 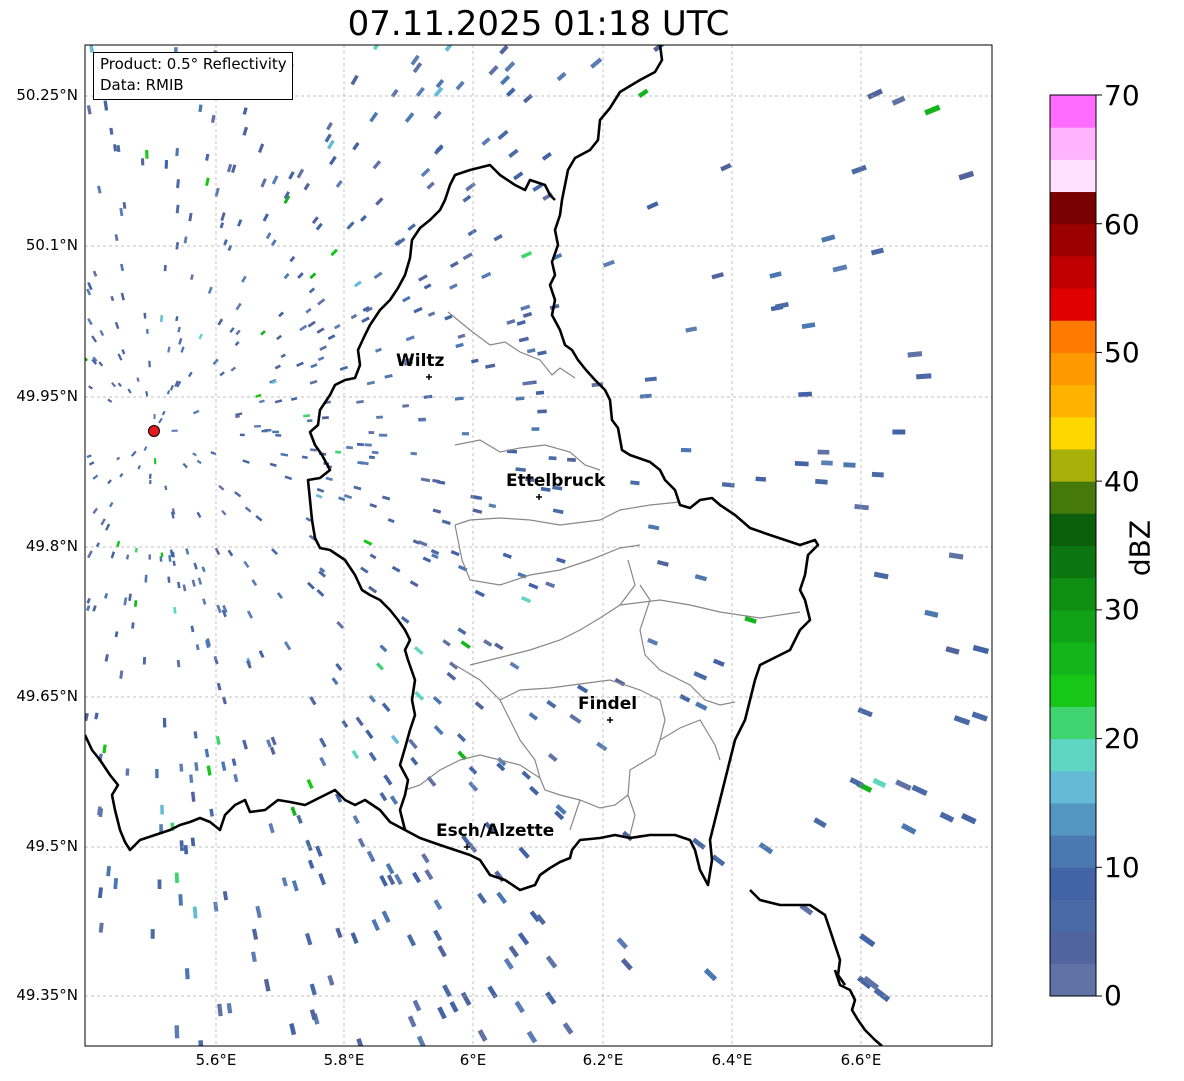 I want to click on longitude-tick-label: 6.2°E, so click(x=603, y=1060).